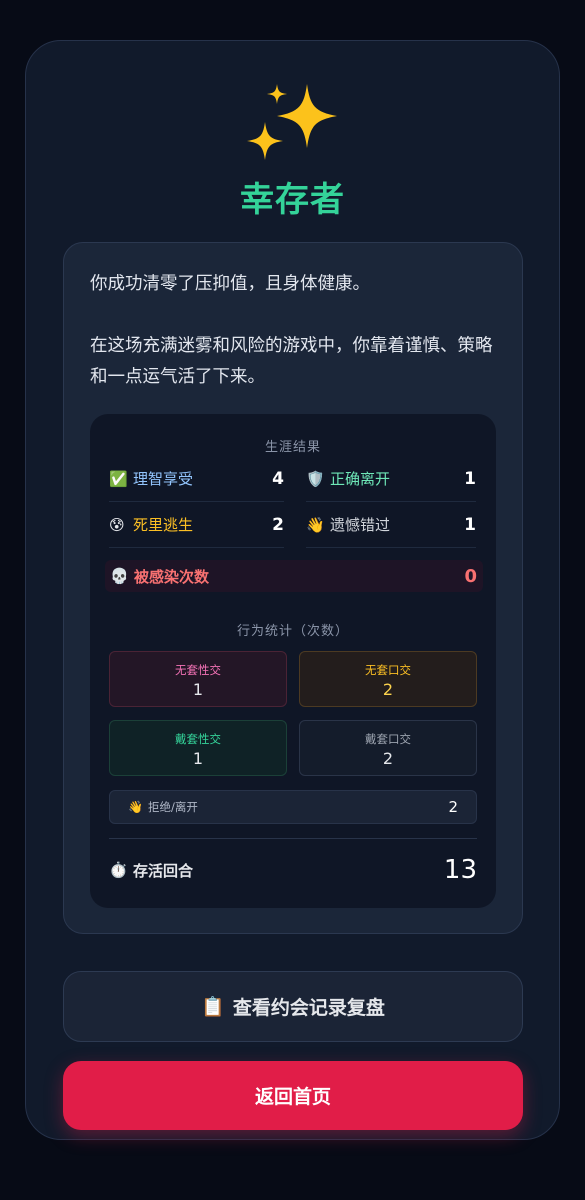 Image resolution: width=585 pixels, height=1200 pixels. What do you see at coordinates (291, 361) in the screenshot?
I see `result-story: 在这场充满迷雾和风险的游戏中，你靠着谨慎、策略和一点运气活了下来。` at bounding box center [291, 361].